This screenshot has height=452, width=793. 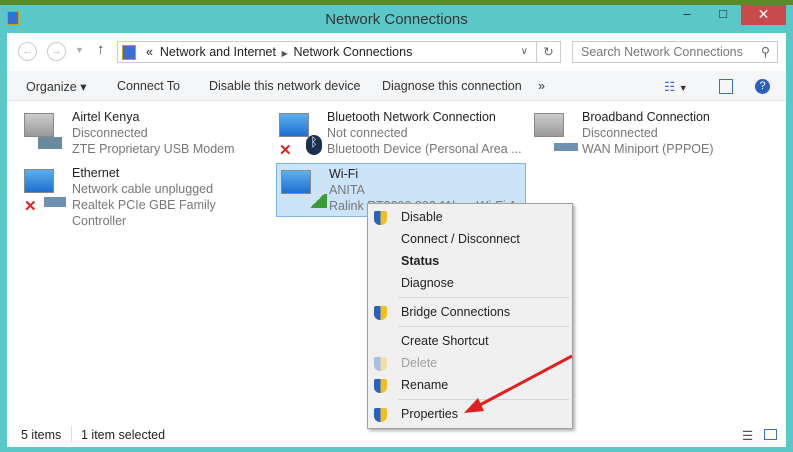 What do you see at coordinates (518, 383) in the screenshot?
I see `annotation-arrow` at bounding box center [518, 383].